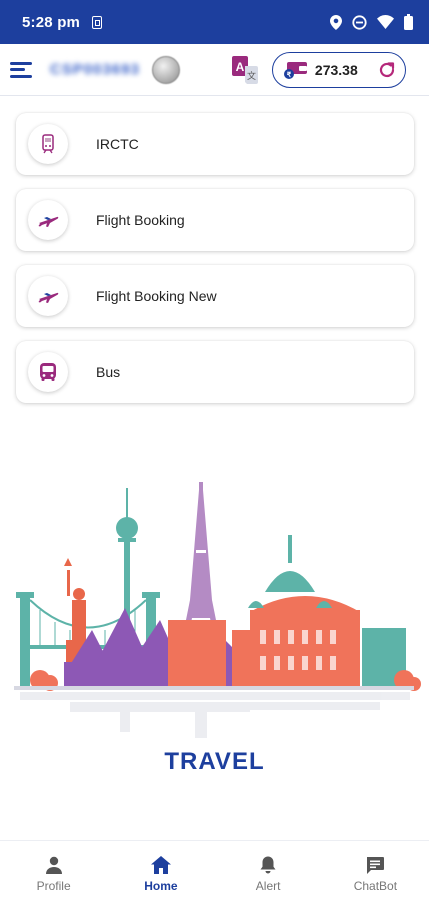 This screenshot has width=429, height=900. Describe the element at coordinates (48, 144) in the screenshot. I see `train-icon` at that location.